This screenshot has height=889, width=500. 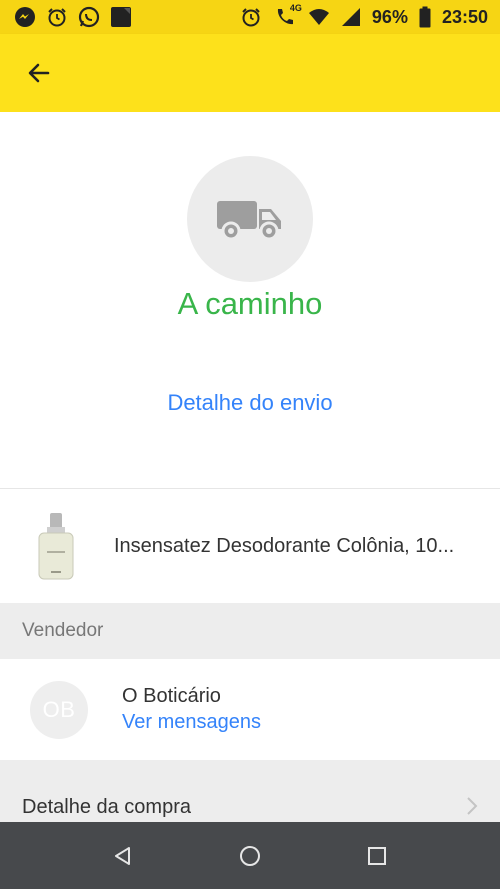 I want to click on clock-time: 23:50, so click(x=464, y=16).